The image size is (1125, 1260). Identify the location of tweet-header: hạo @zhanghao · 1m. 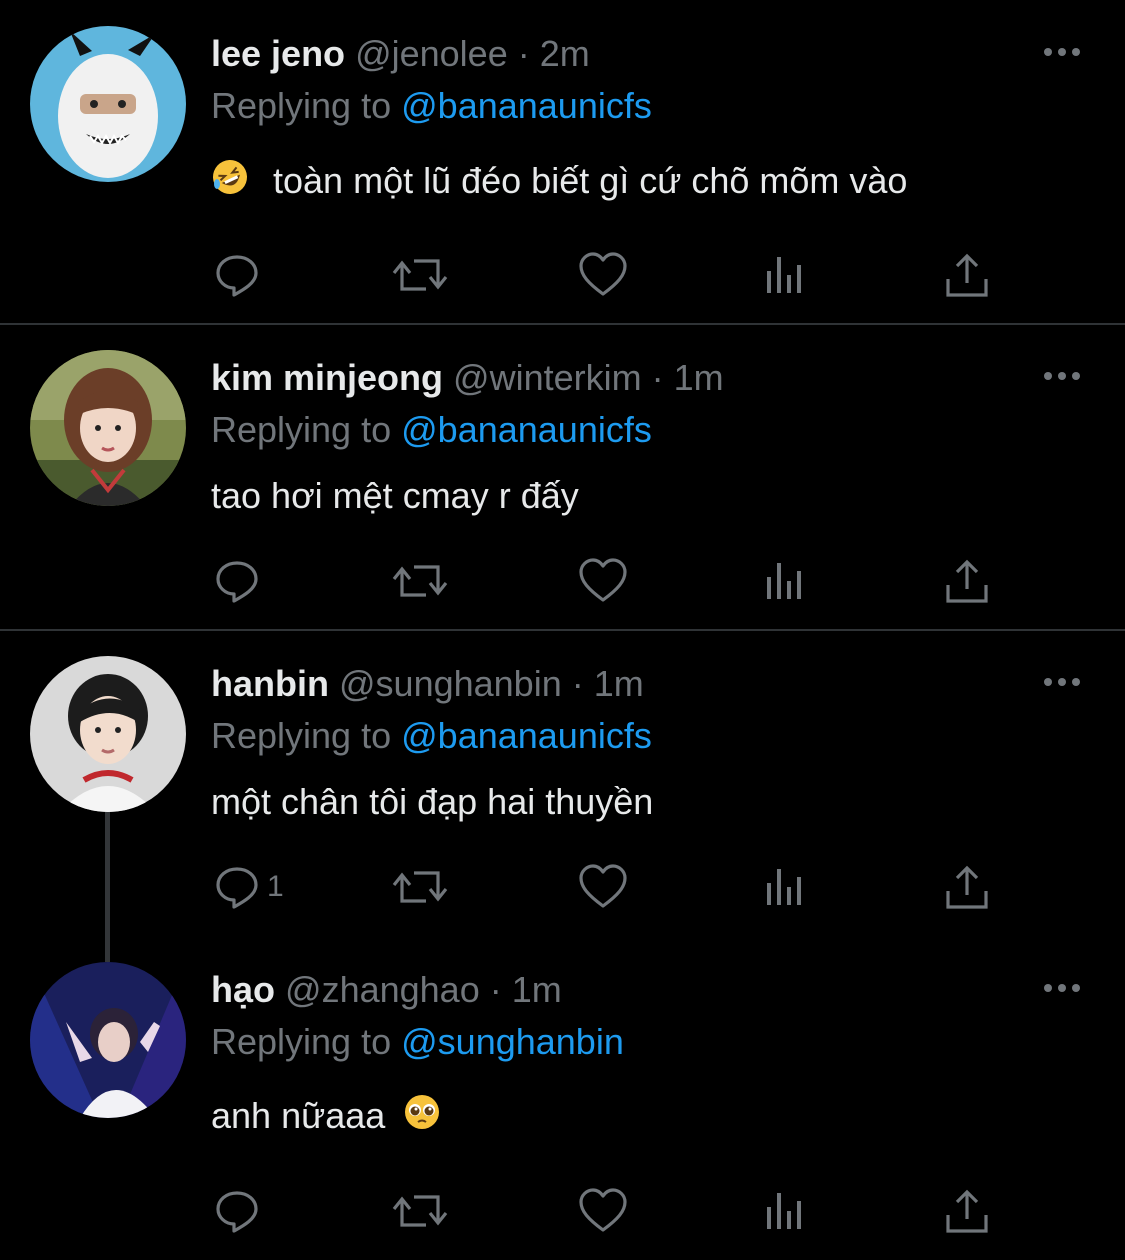
(386, 990).